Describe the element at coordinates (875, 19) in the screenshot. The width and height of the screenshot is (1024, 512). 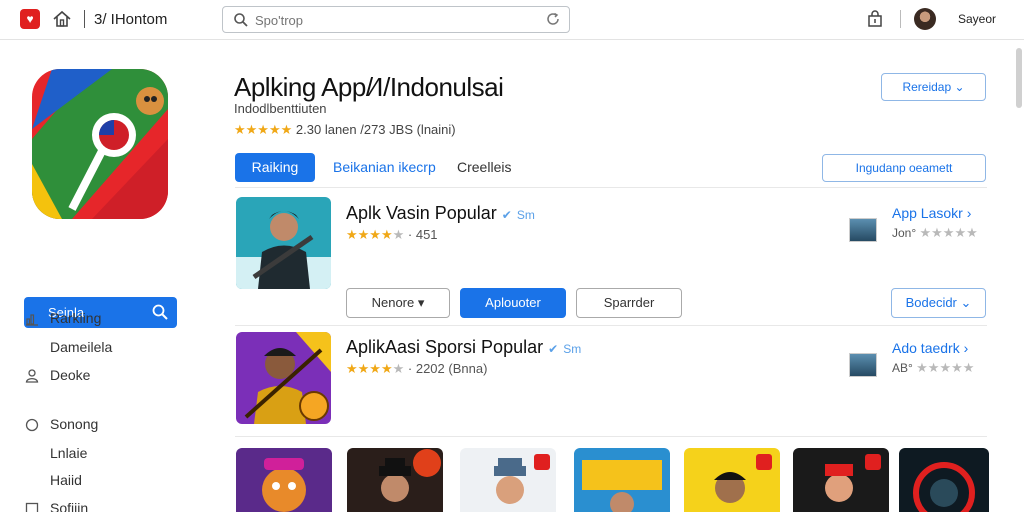
I see `bag-icon` at that location.